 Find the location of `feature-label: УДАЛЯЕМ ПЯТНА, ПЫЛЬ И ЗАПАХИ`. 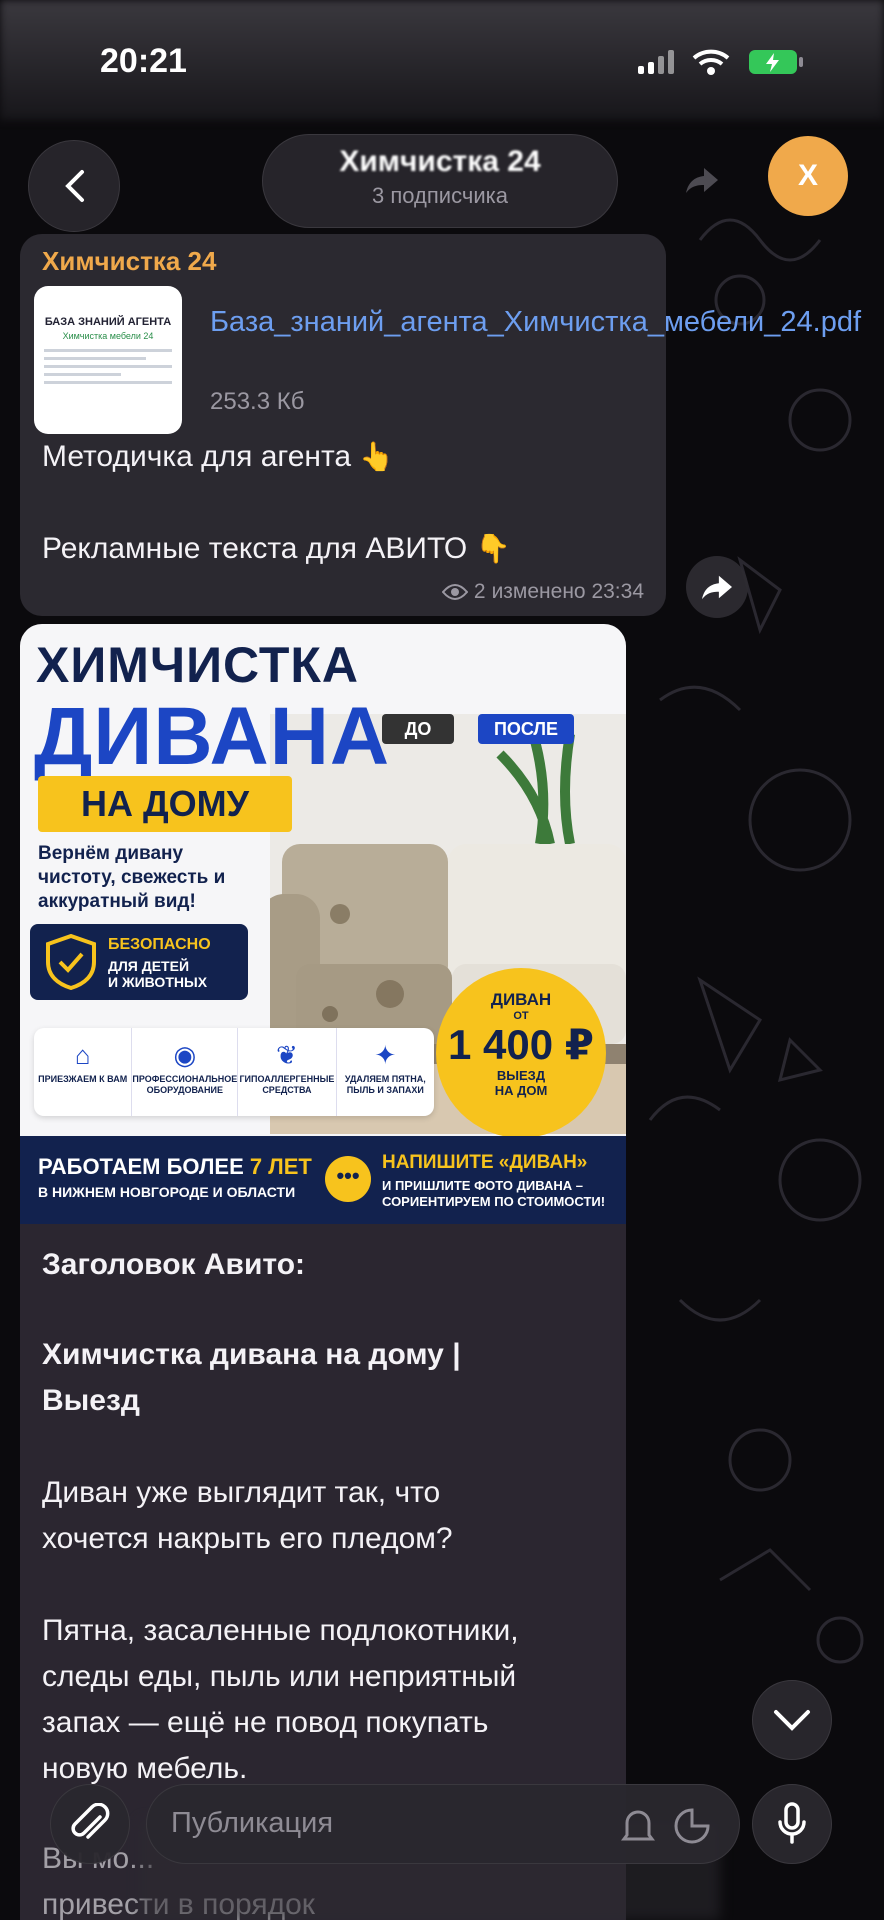

feature-label: УДАЛЯЕМ ПЯТНА, ПЫЛЬ И ЗАПАХИ is located at coordinates (385, 1084).